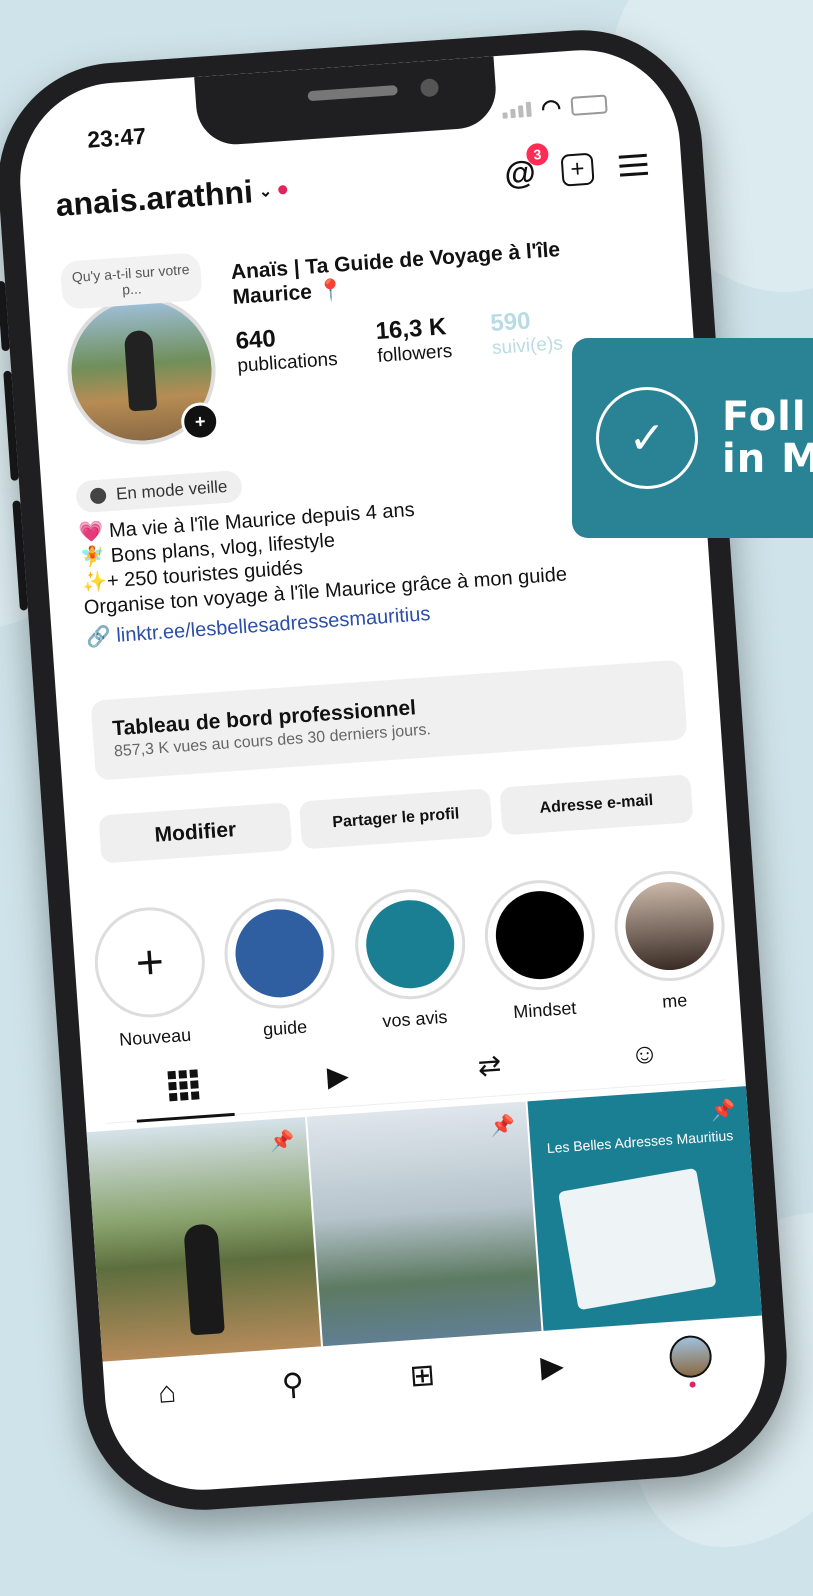  Describe the element at coordinates (265, 191) in the screenshot. I see `chevron-down-icon: ⌄` at that location.